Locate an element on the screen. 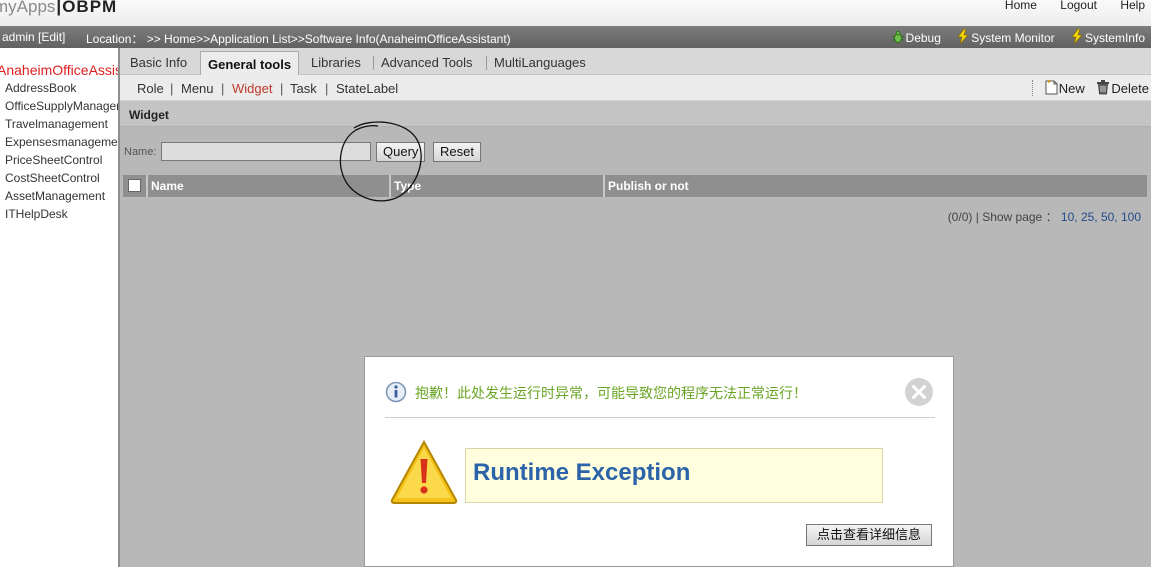  system-monitor-label: System Monitor is located at coordinates (1013, 38).